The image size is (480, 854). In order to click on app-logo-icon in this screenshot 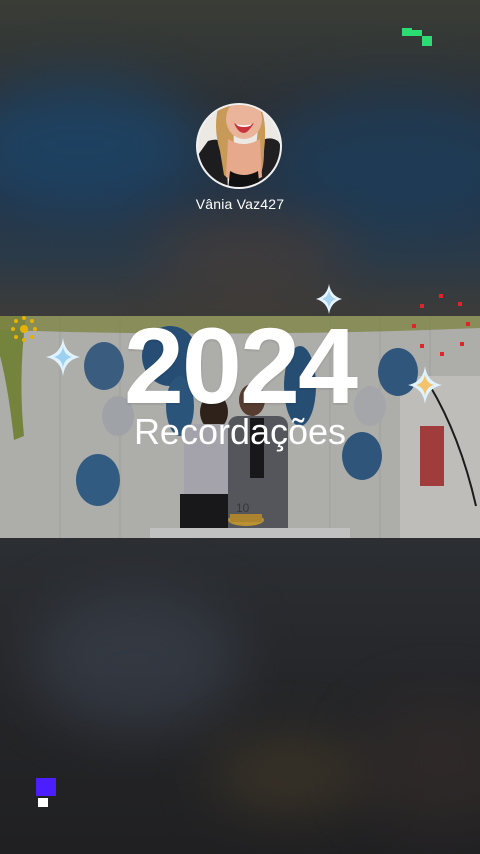, I will do `click(418, 39)`.